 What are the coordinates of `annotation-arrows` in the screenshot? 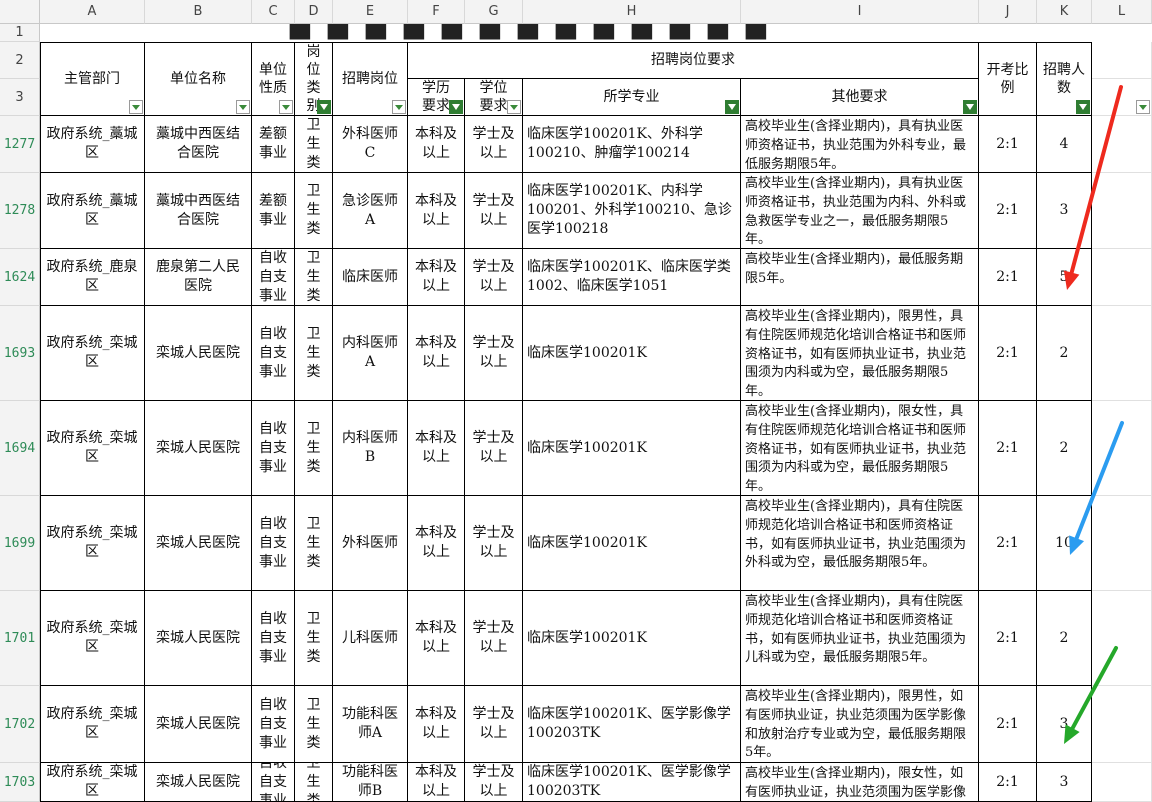 It's located at (1093, 414).